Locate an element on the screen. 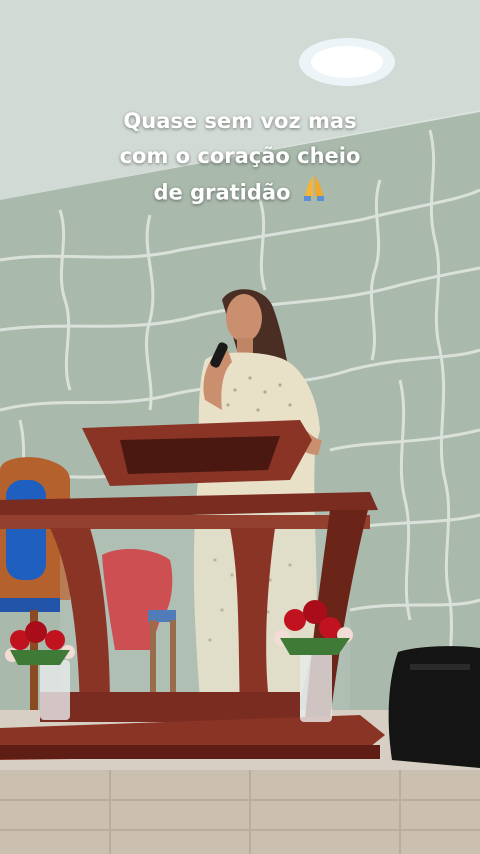  caption-line-2: com o coração cheio is located at coordinates (240, 156).